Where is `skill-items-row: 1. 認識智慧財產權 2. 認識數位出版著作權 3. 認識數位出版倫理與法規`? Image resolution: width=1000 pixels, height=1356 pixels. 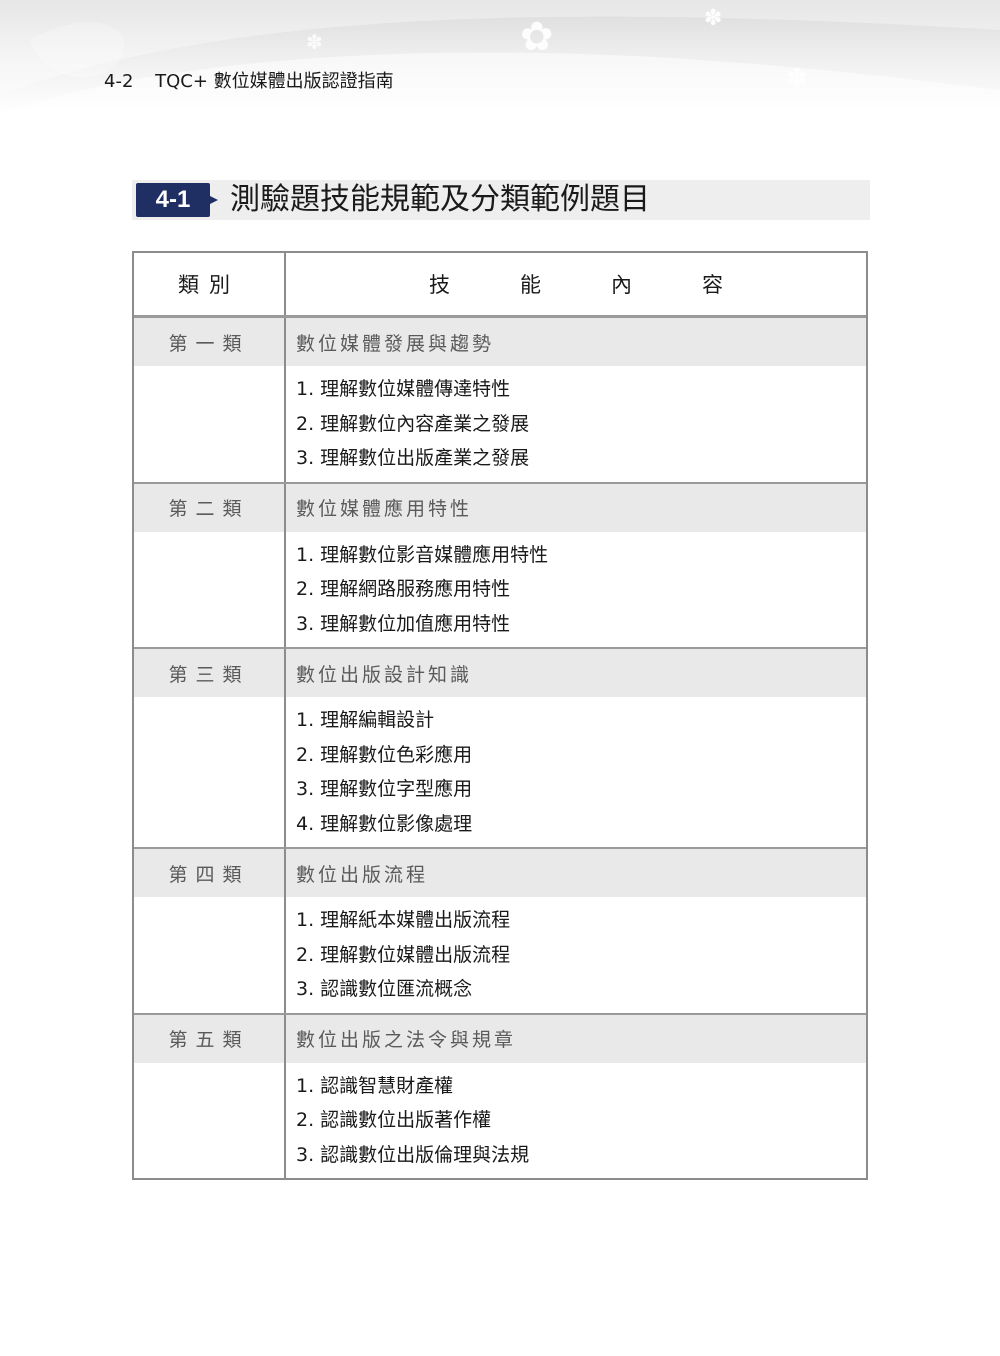
skill-items-row: 1. 認識智慧財產權 2. 認識數位出版著作權 3. 認識數位出版倫理與法規 is located at coordinates (500, 1120).